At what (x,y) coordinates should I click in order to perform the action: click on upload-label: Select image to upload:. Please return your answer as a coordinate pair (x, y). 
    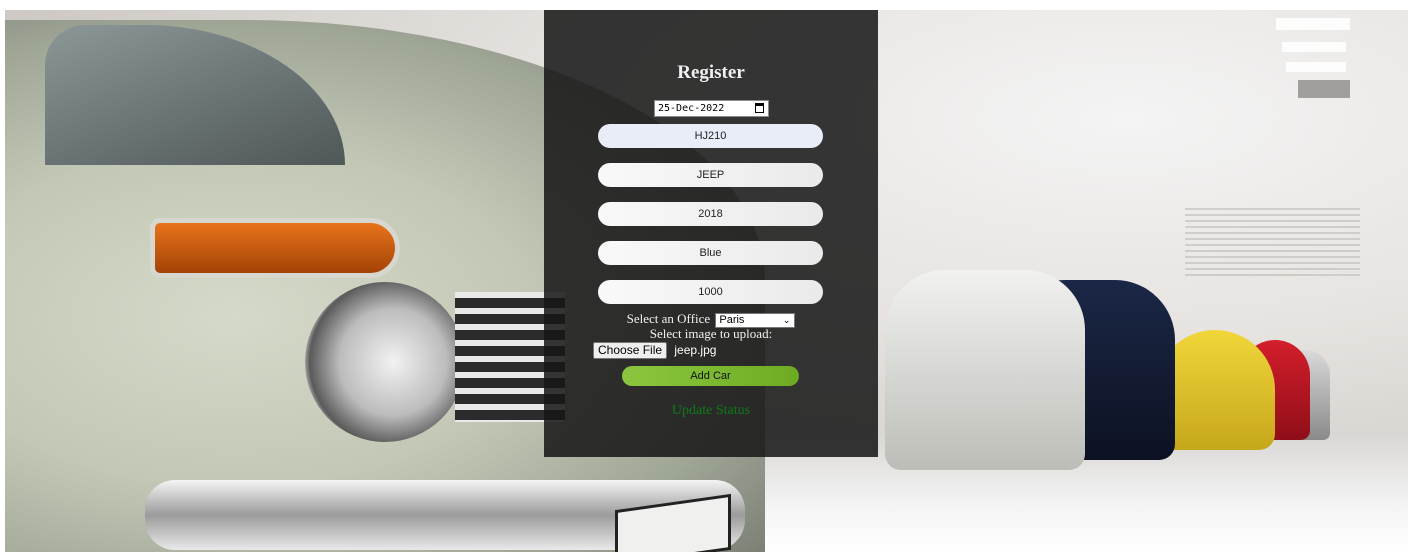
    Looking at the image, I should click on (711, 333).